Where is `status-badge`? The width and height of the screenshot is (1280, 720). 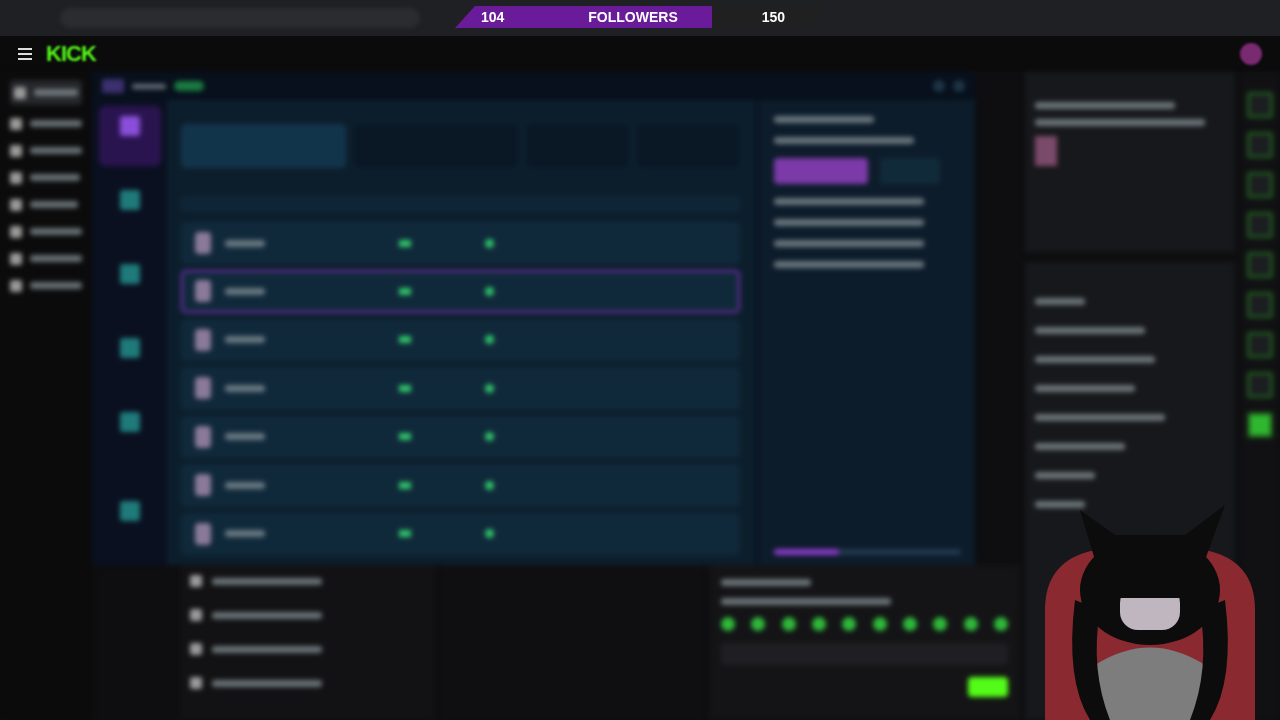 status-badge is located at coordinates (189, 86).